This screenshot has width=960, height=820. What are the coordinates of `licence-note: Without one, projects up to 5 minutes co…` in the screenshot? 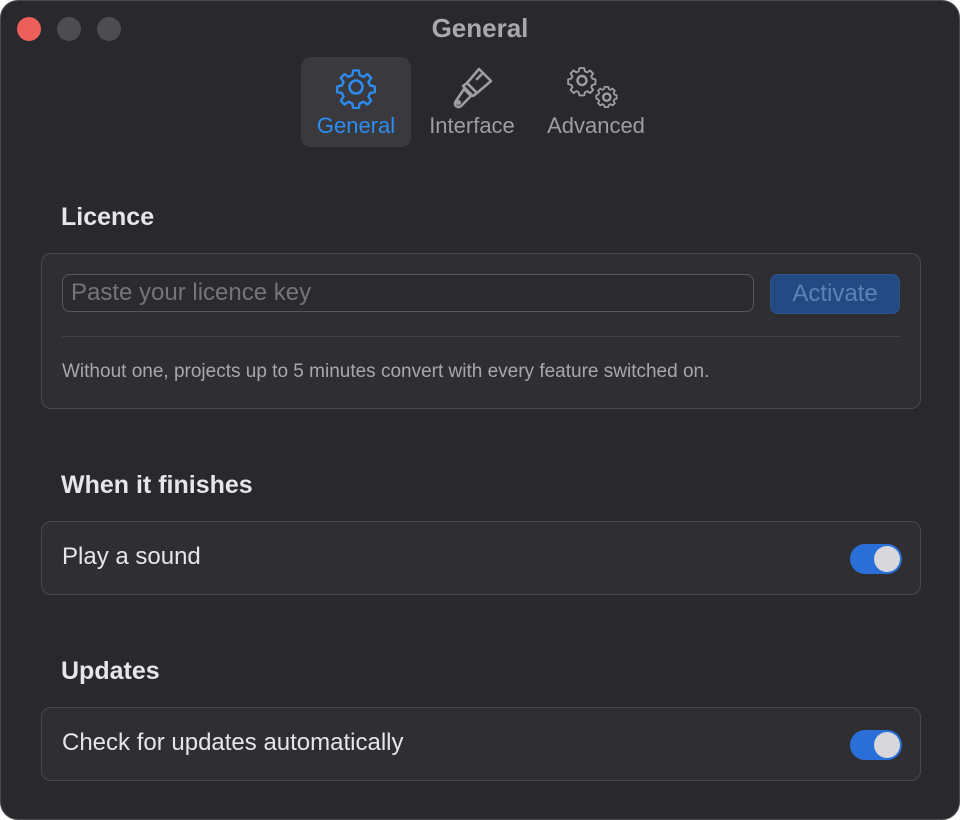 It's located at (386, 371).